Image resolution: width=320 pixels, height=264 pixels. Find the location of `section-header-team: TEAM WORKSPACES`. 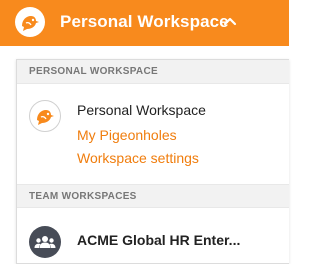

section-header-team: TEAM WORKSPACES is located at coordinates (153, 196).